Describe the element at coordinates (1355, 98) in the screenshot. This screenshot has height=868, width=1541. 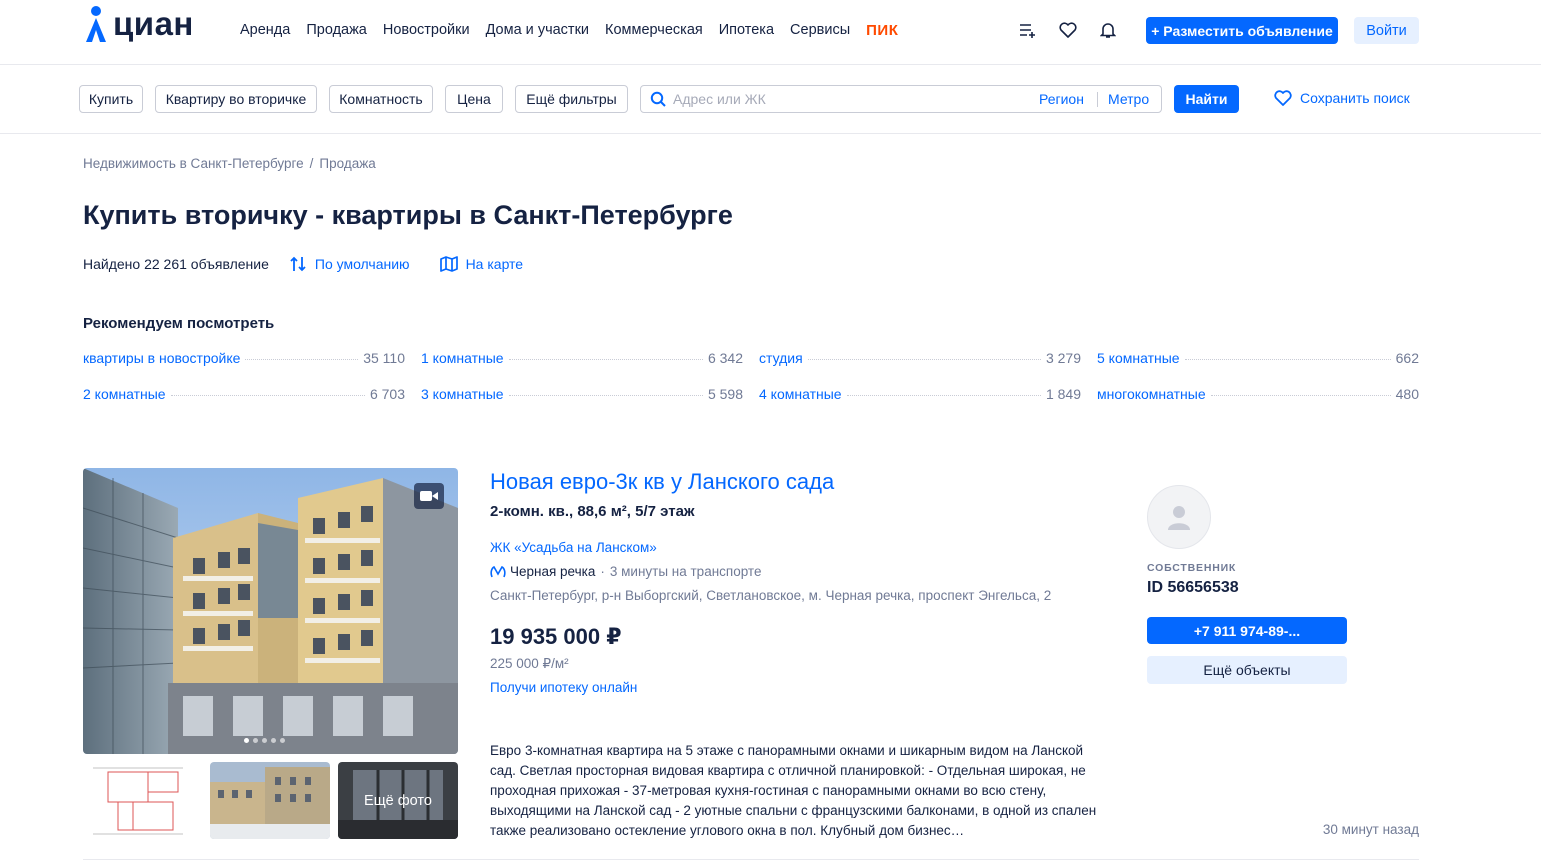
I see `save-search-label: Сохранить поиск` at that location.